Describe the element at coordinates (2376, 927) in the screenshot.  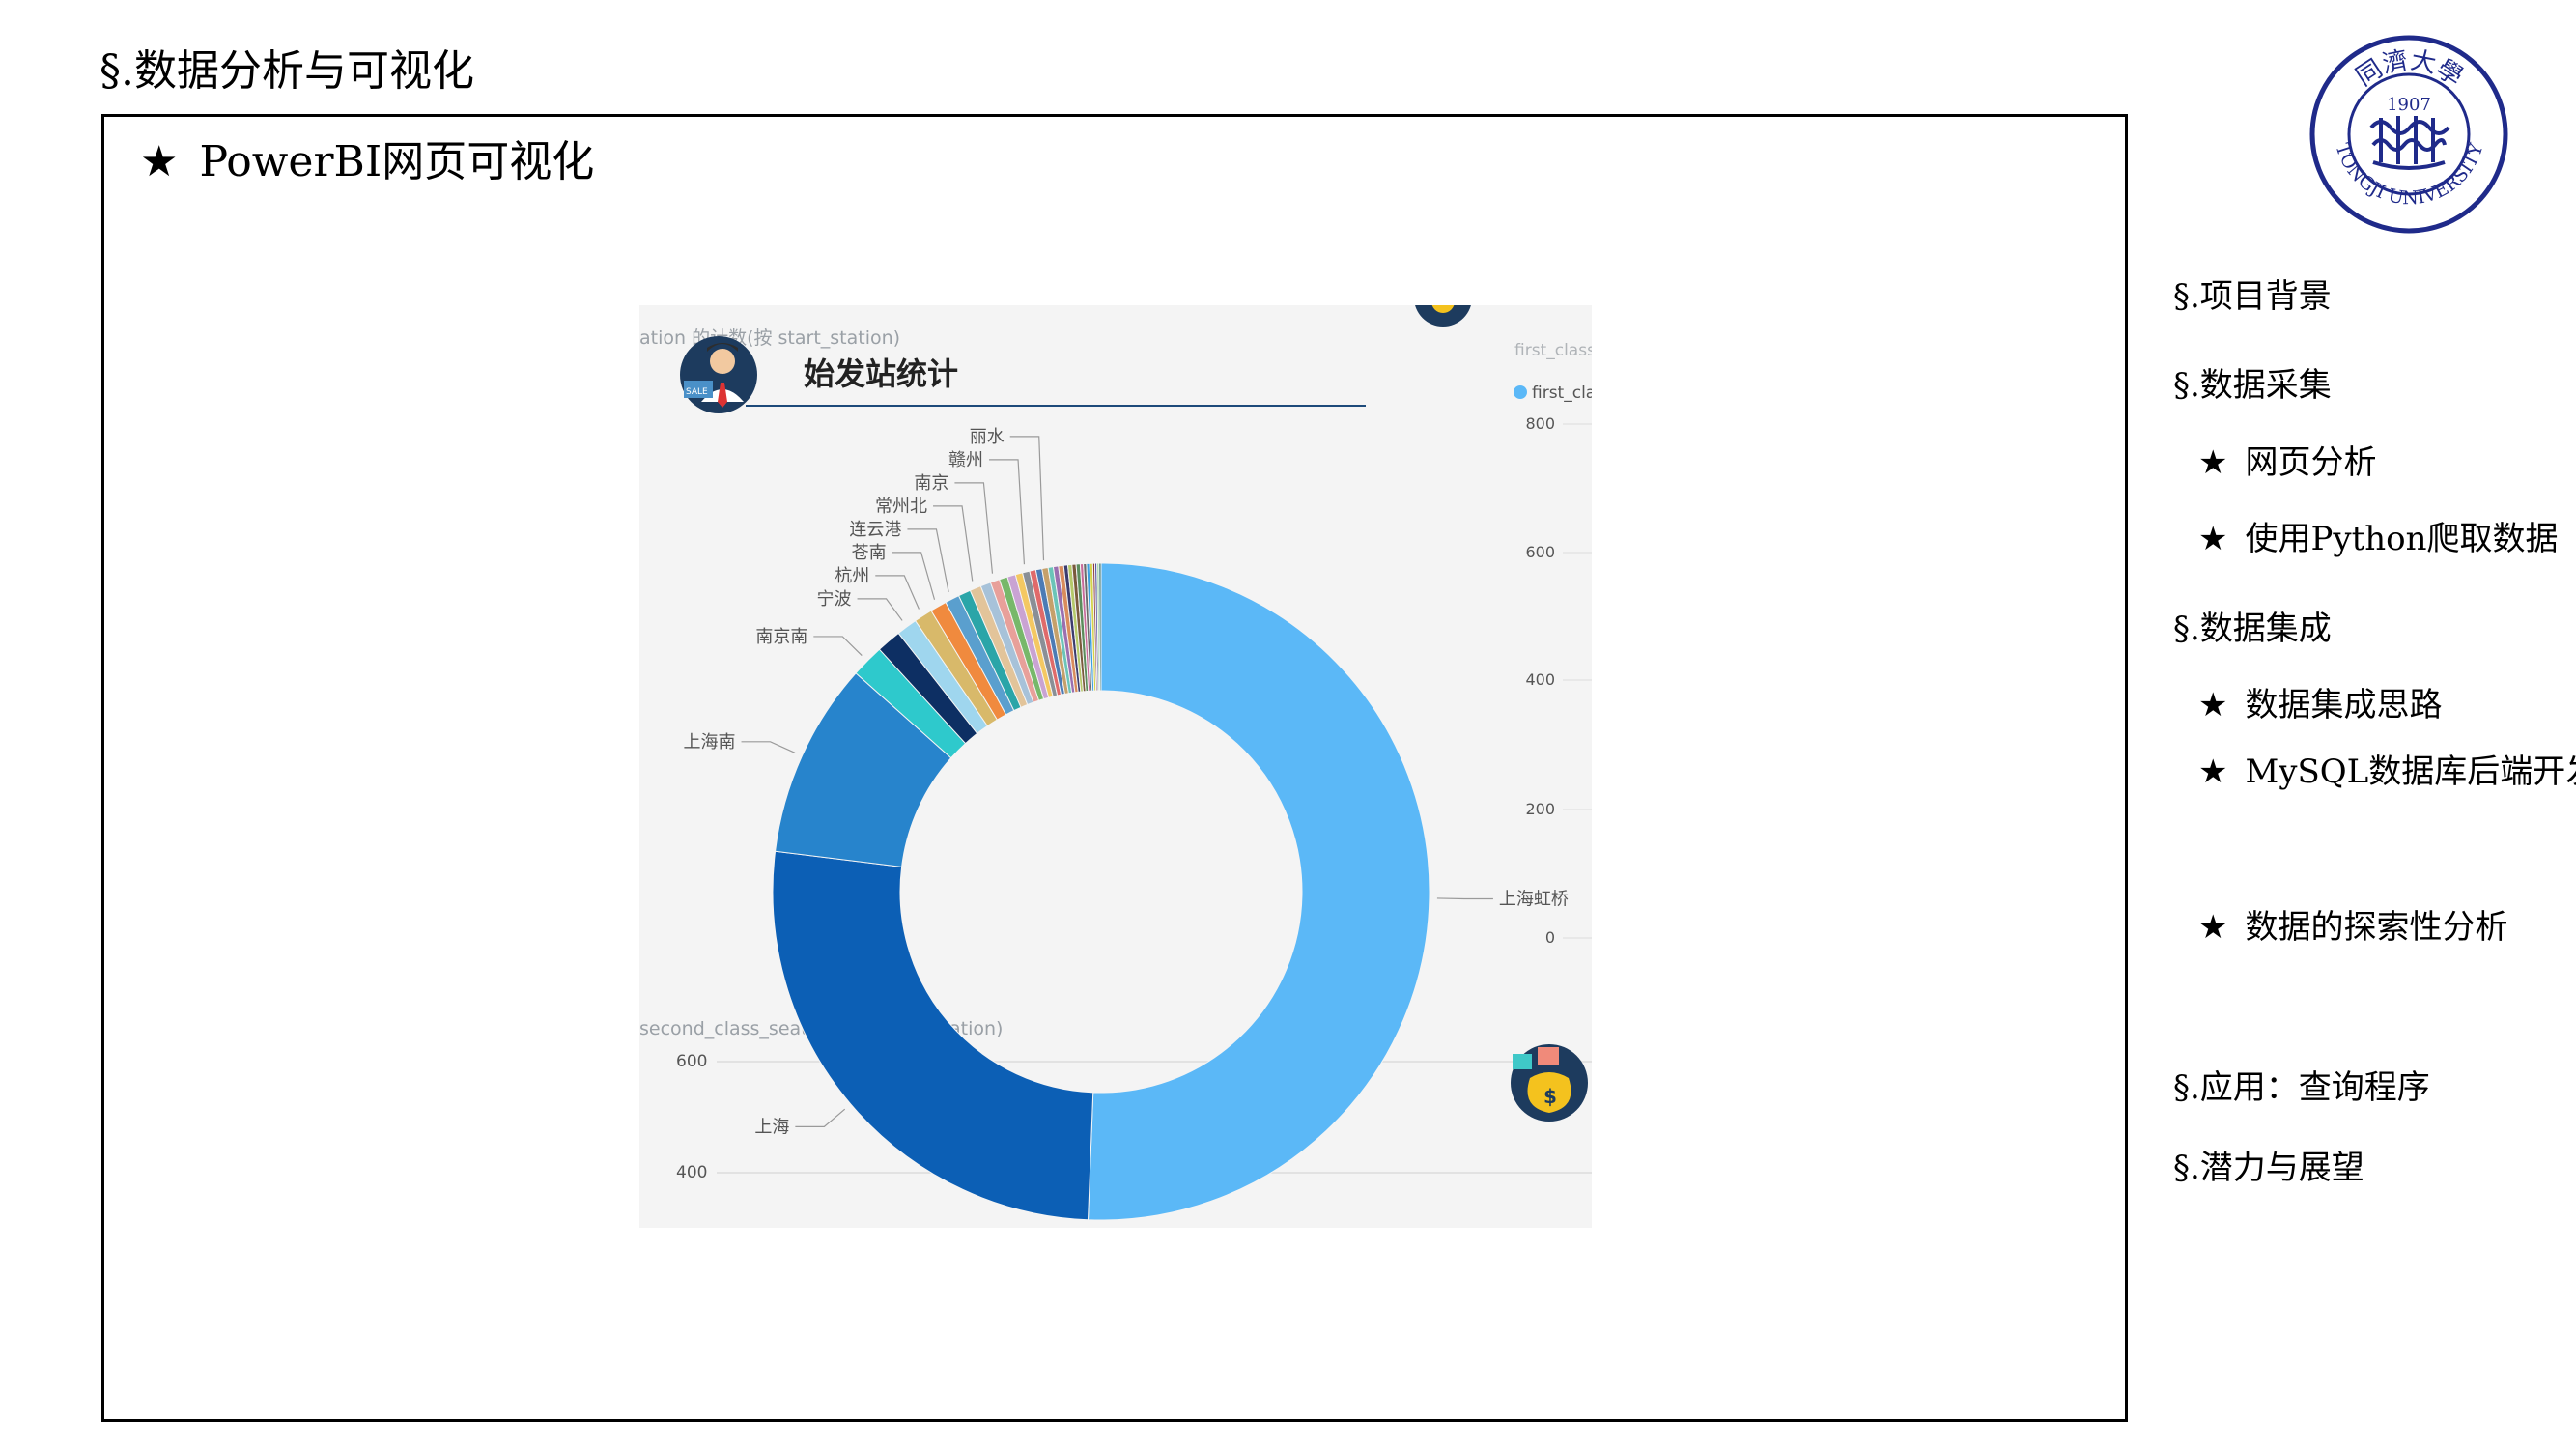
I see `toc-label: 数据的探索性分析` at that location.